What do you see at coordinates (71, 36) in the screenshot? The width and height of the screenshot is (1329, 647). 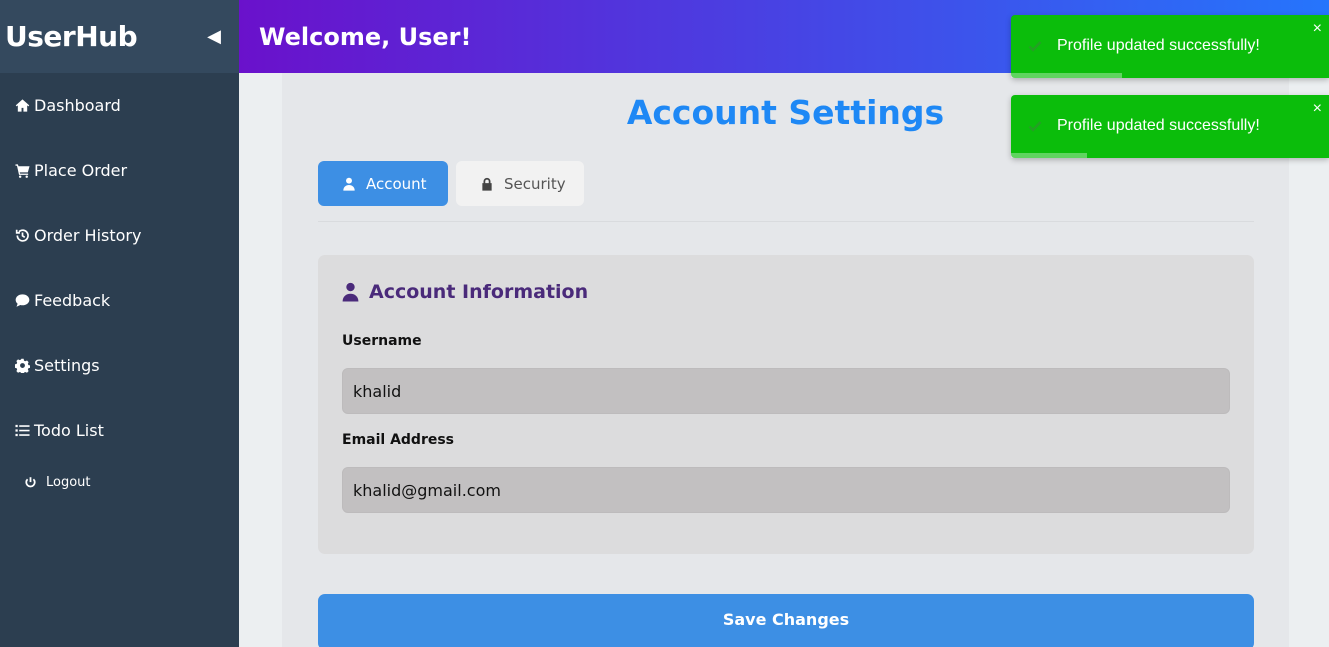 I see `brand-title: UserHub` at bounding box center [71, 36].